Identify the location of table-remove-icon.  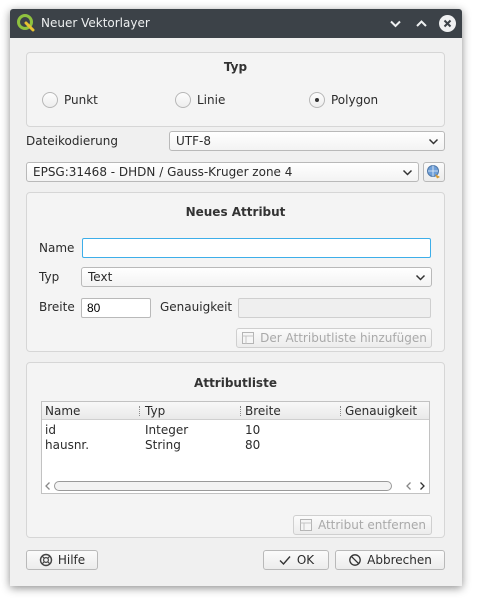
(305, 525).